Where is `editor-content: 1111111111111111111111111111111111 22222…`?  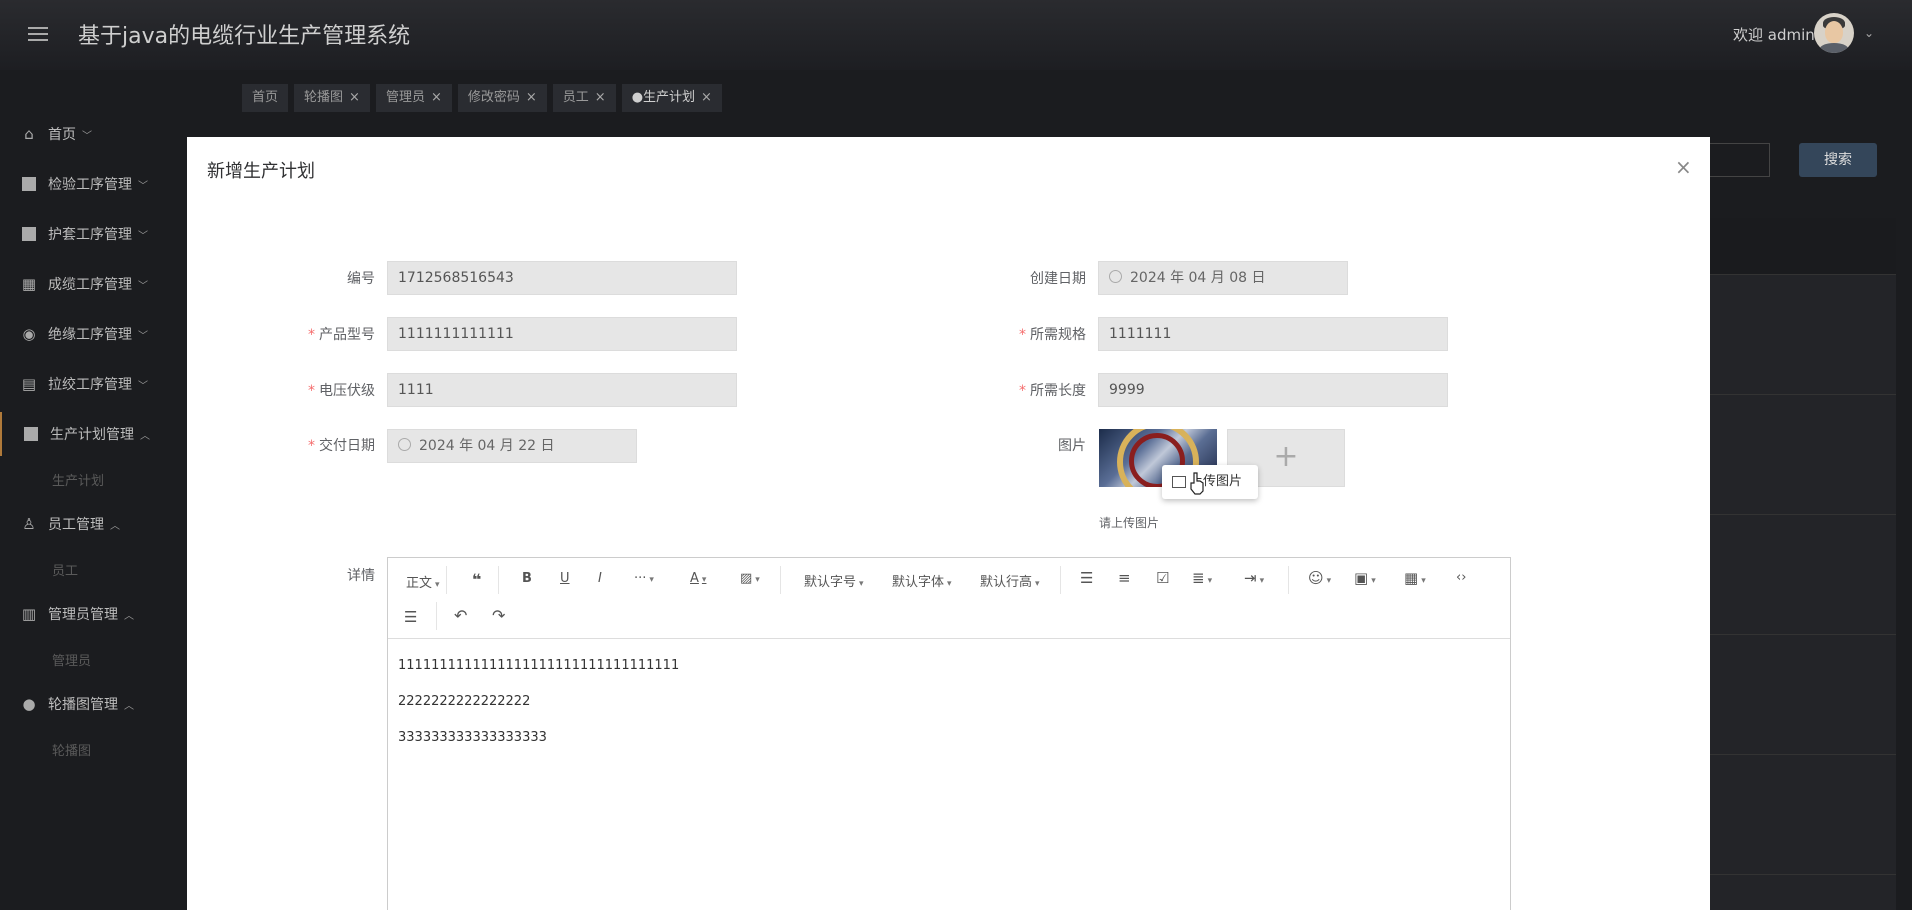
editor-content: 1111111111111111111111111111111111 22222… is located at coordinates (538, 712).